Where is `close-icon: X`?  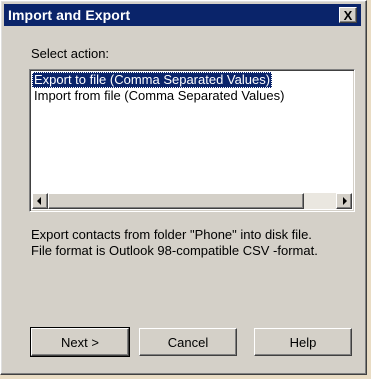
close-icon: X is located at coordinates (348, 15).